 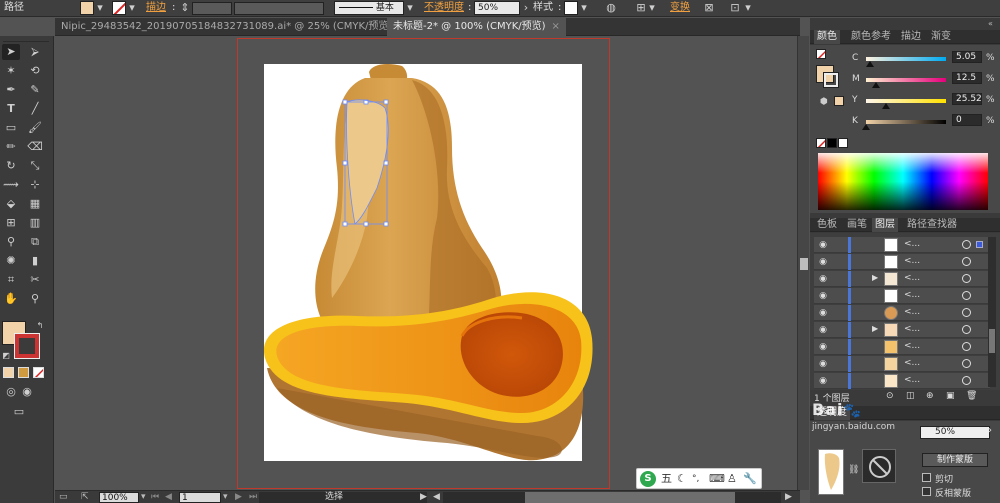 What do you see at coordinates (926, 477) in the screenshot?
I see `clip-checkbox` at bounding box center [926, 477].